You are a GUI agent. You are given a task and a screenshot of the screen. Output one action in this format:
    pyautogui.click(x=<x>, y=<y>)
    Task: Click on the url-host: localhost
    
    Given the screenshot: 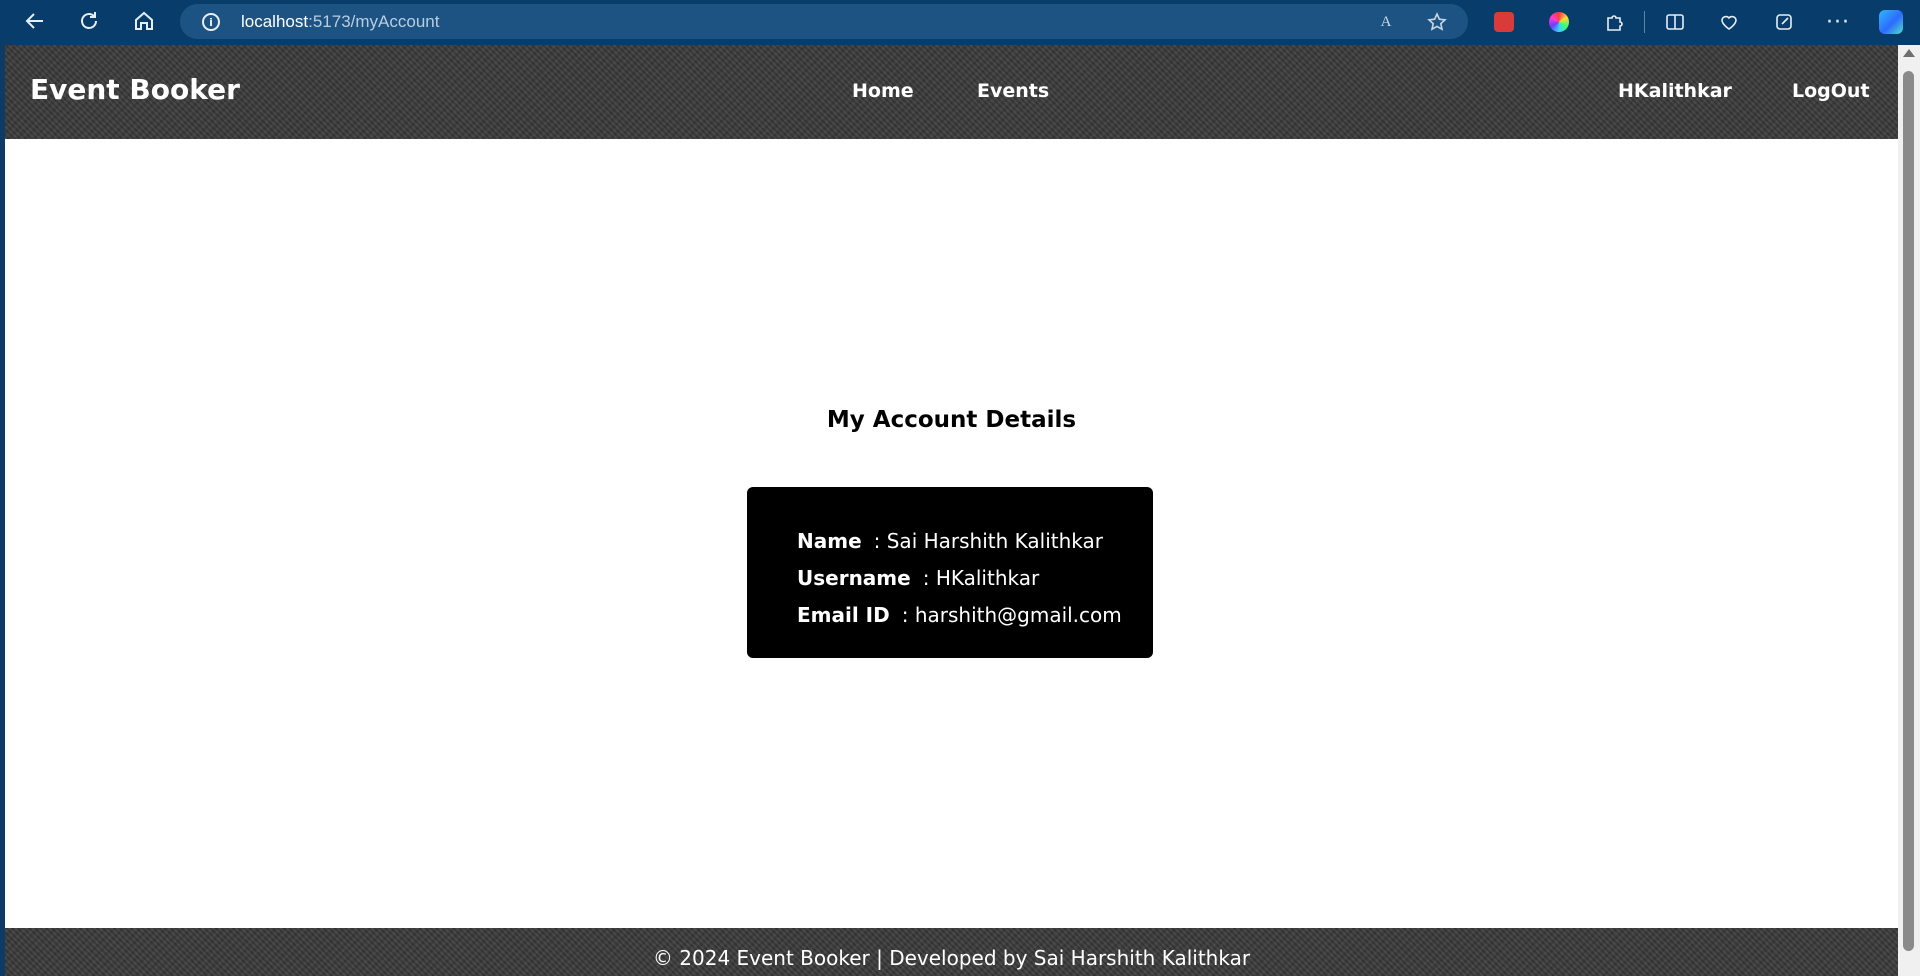 What is the action you would take?
    pyautogui.click(x=275, y=21)
    